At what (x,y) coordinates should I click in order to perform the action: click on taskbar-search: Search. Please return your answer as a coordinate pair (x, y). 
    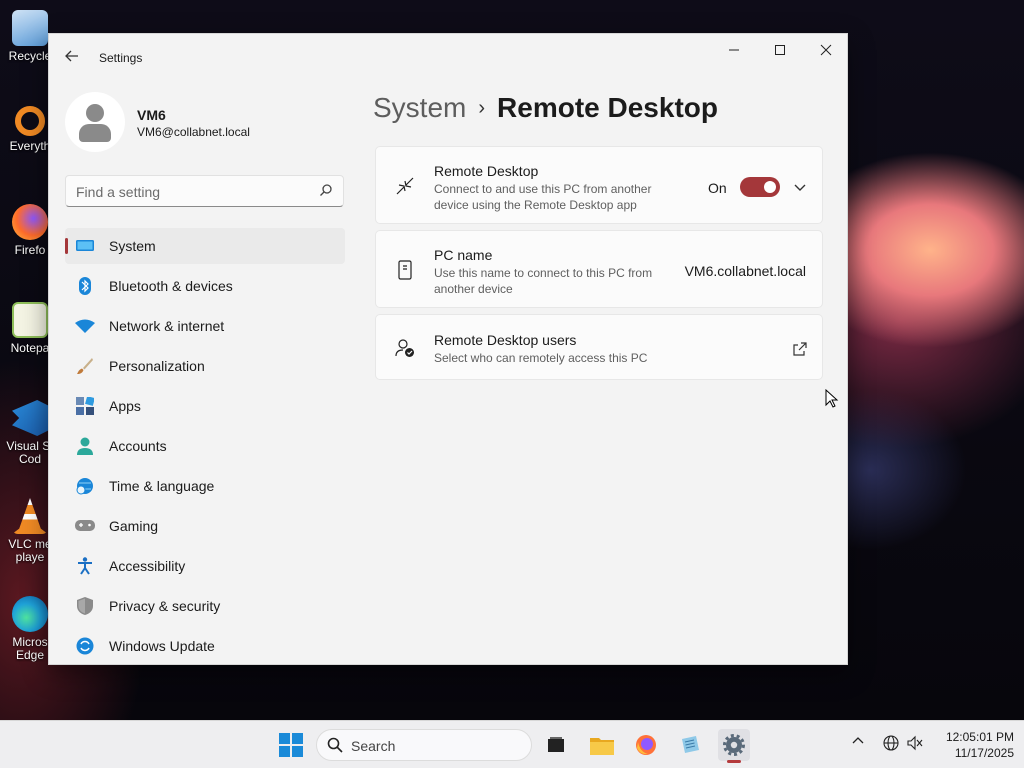
    Looking at the image, I should click on (424, 745).